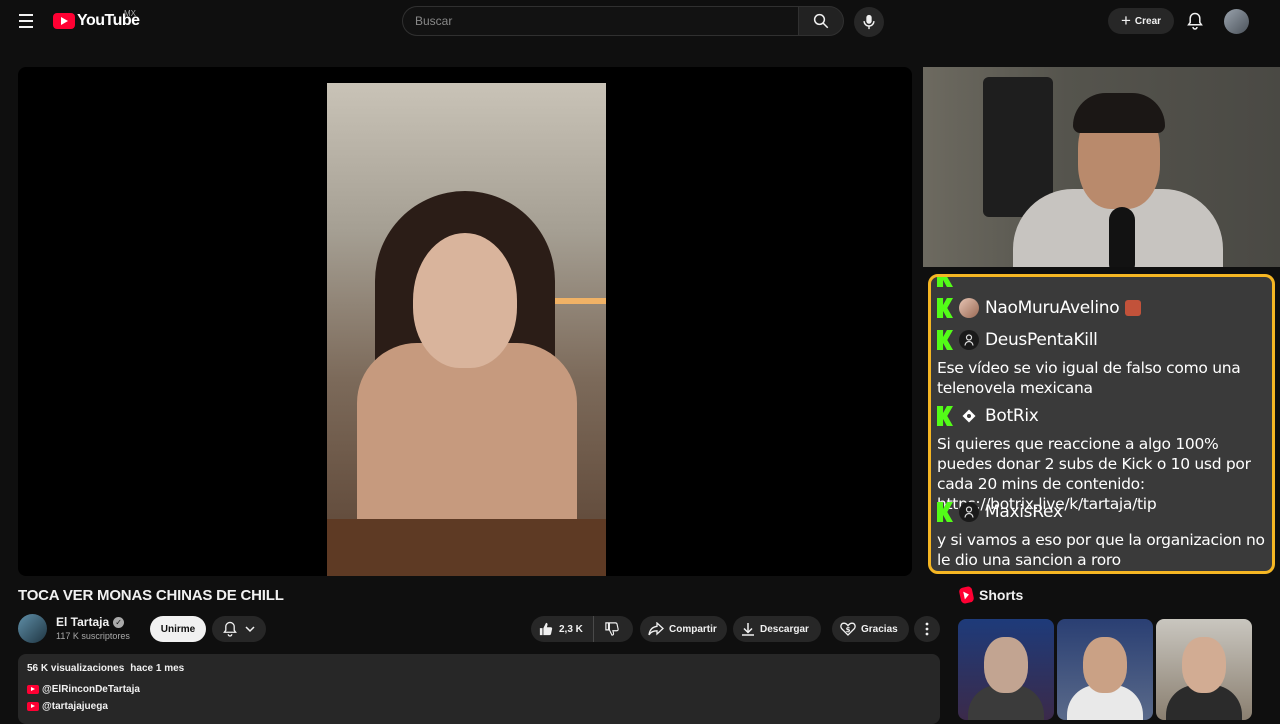  I want to click on upload-date: hace 1 mes, so click(157, 668).